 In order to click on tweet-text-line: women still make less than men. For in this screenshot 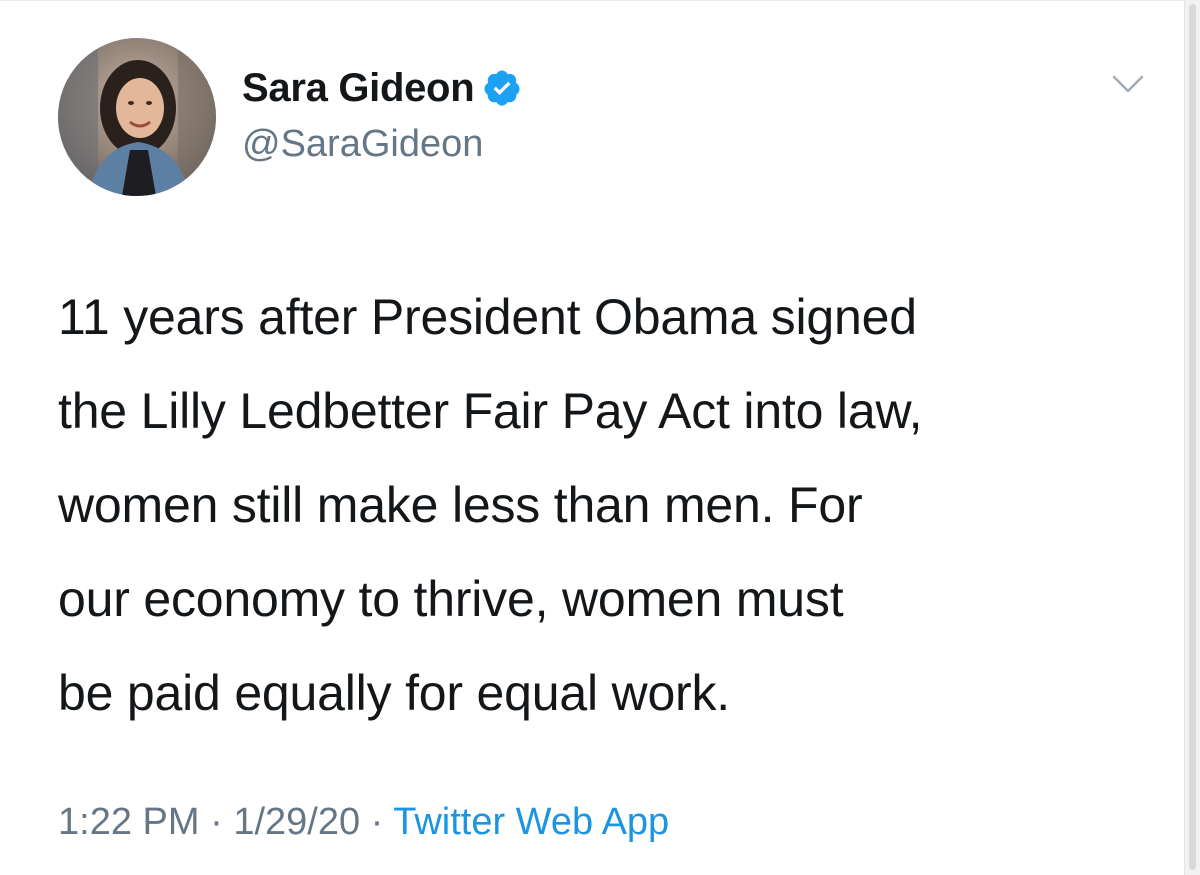, I will do `click(460, 505)`.